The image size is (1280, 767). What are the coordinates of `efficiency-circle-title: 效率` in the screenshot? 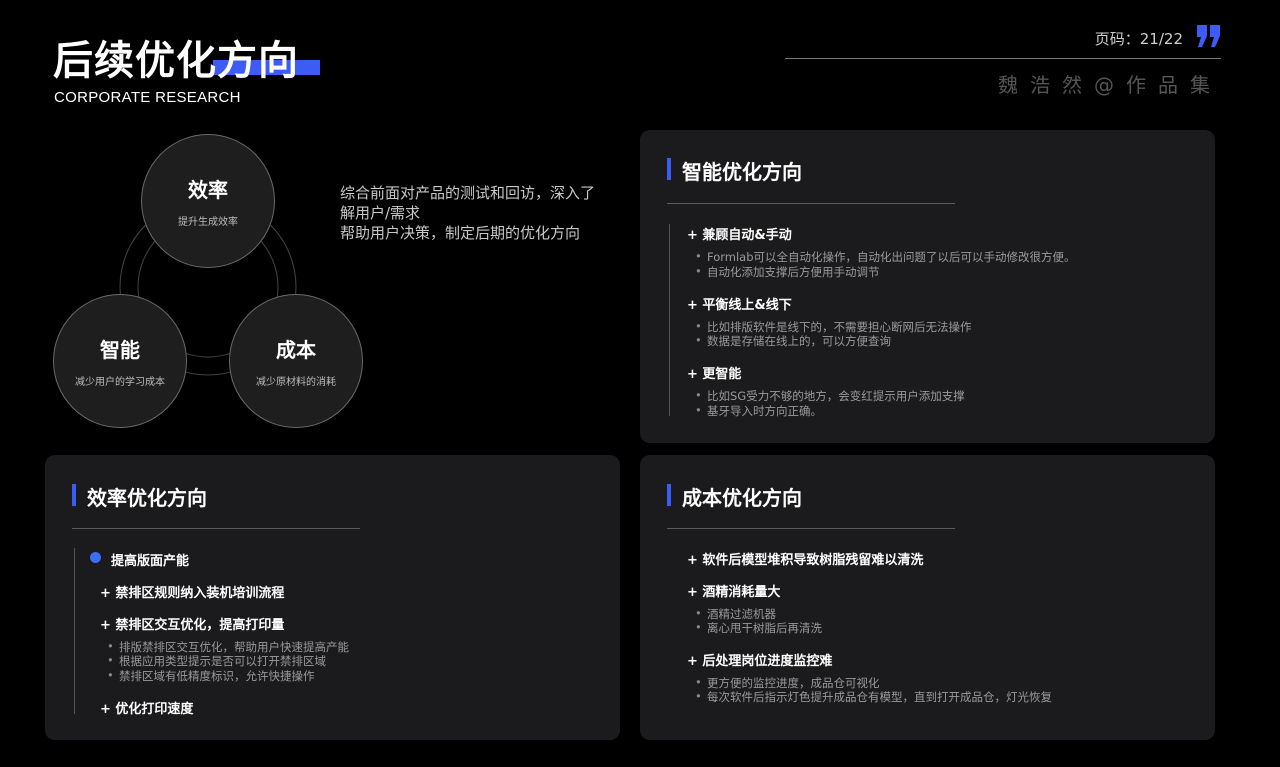 It's located at (208, 190).